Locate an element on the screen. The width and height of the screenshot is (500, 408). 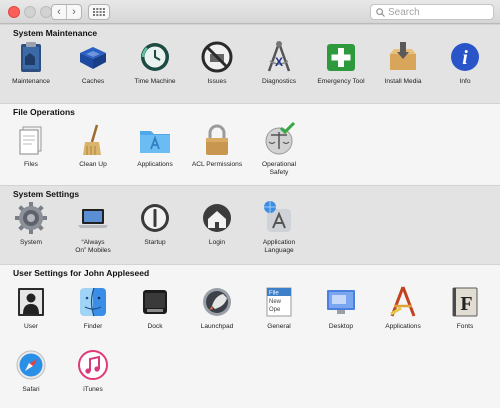
drafting-tools-icon is located at coordinates (403, 301).